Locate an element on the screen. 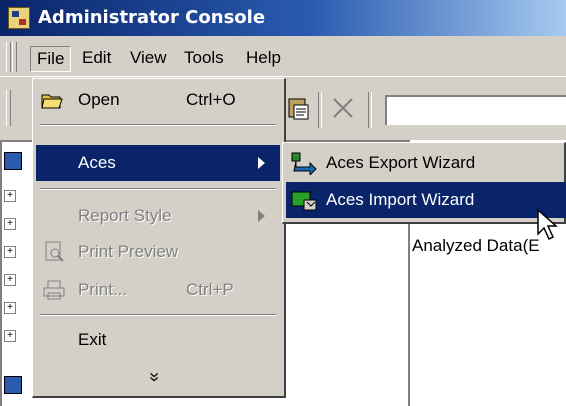  menu-tools-label: Tools is located at coordinates (204, 57).